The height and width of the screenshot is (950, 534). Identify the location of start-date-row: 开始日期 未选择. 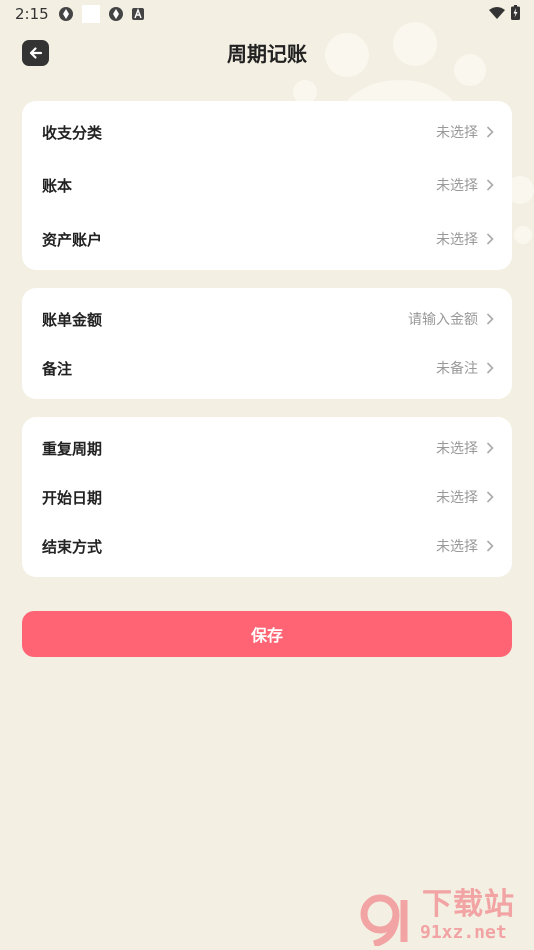
(267, 497).